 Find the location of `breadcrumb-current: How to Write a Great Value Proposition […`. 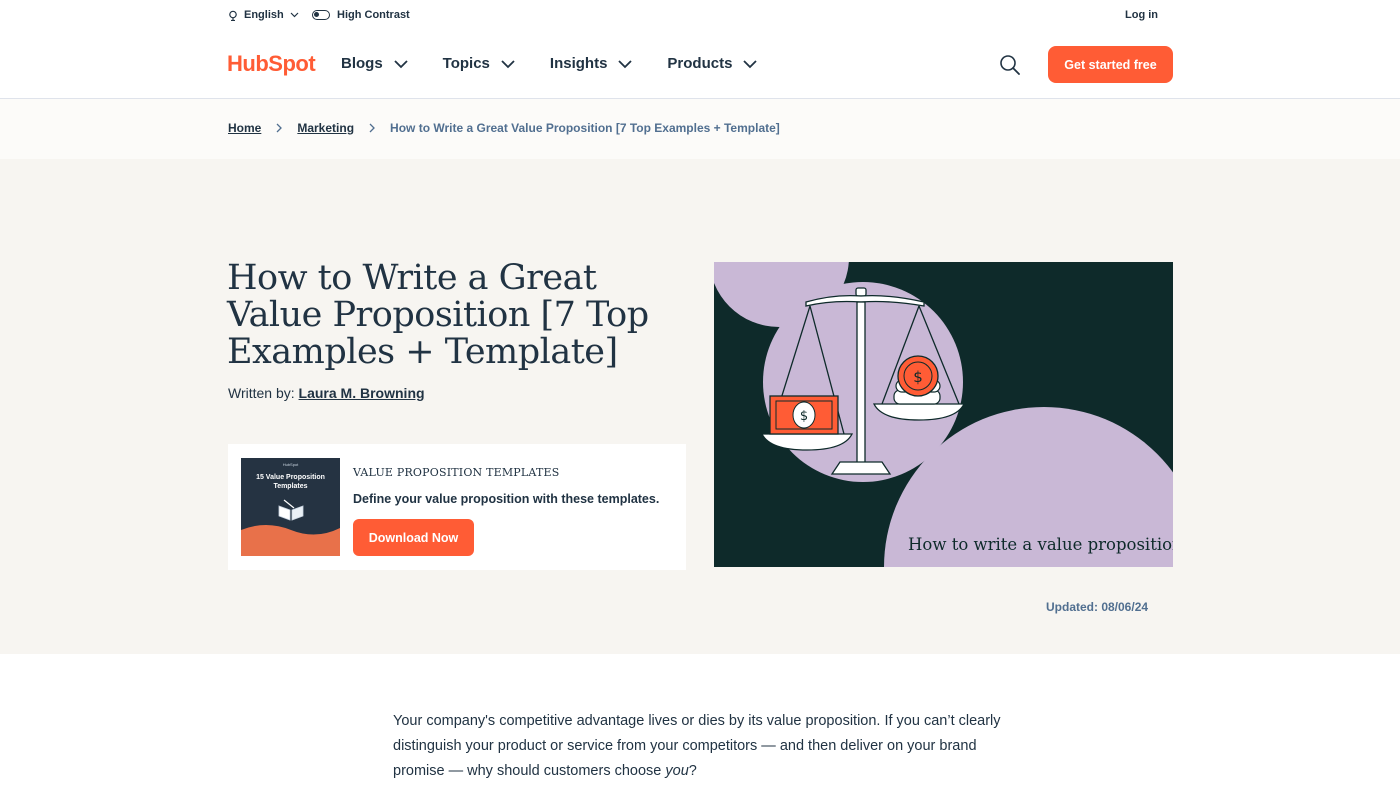

breadcrumb-current: How to Write a Great Value Proposition [… is located at coordinates (585, 128).